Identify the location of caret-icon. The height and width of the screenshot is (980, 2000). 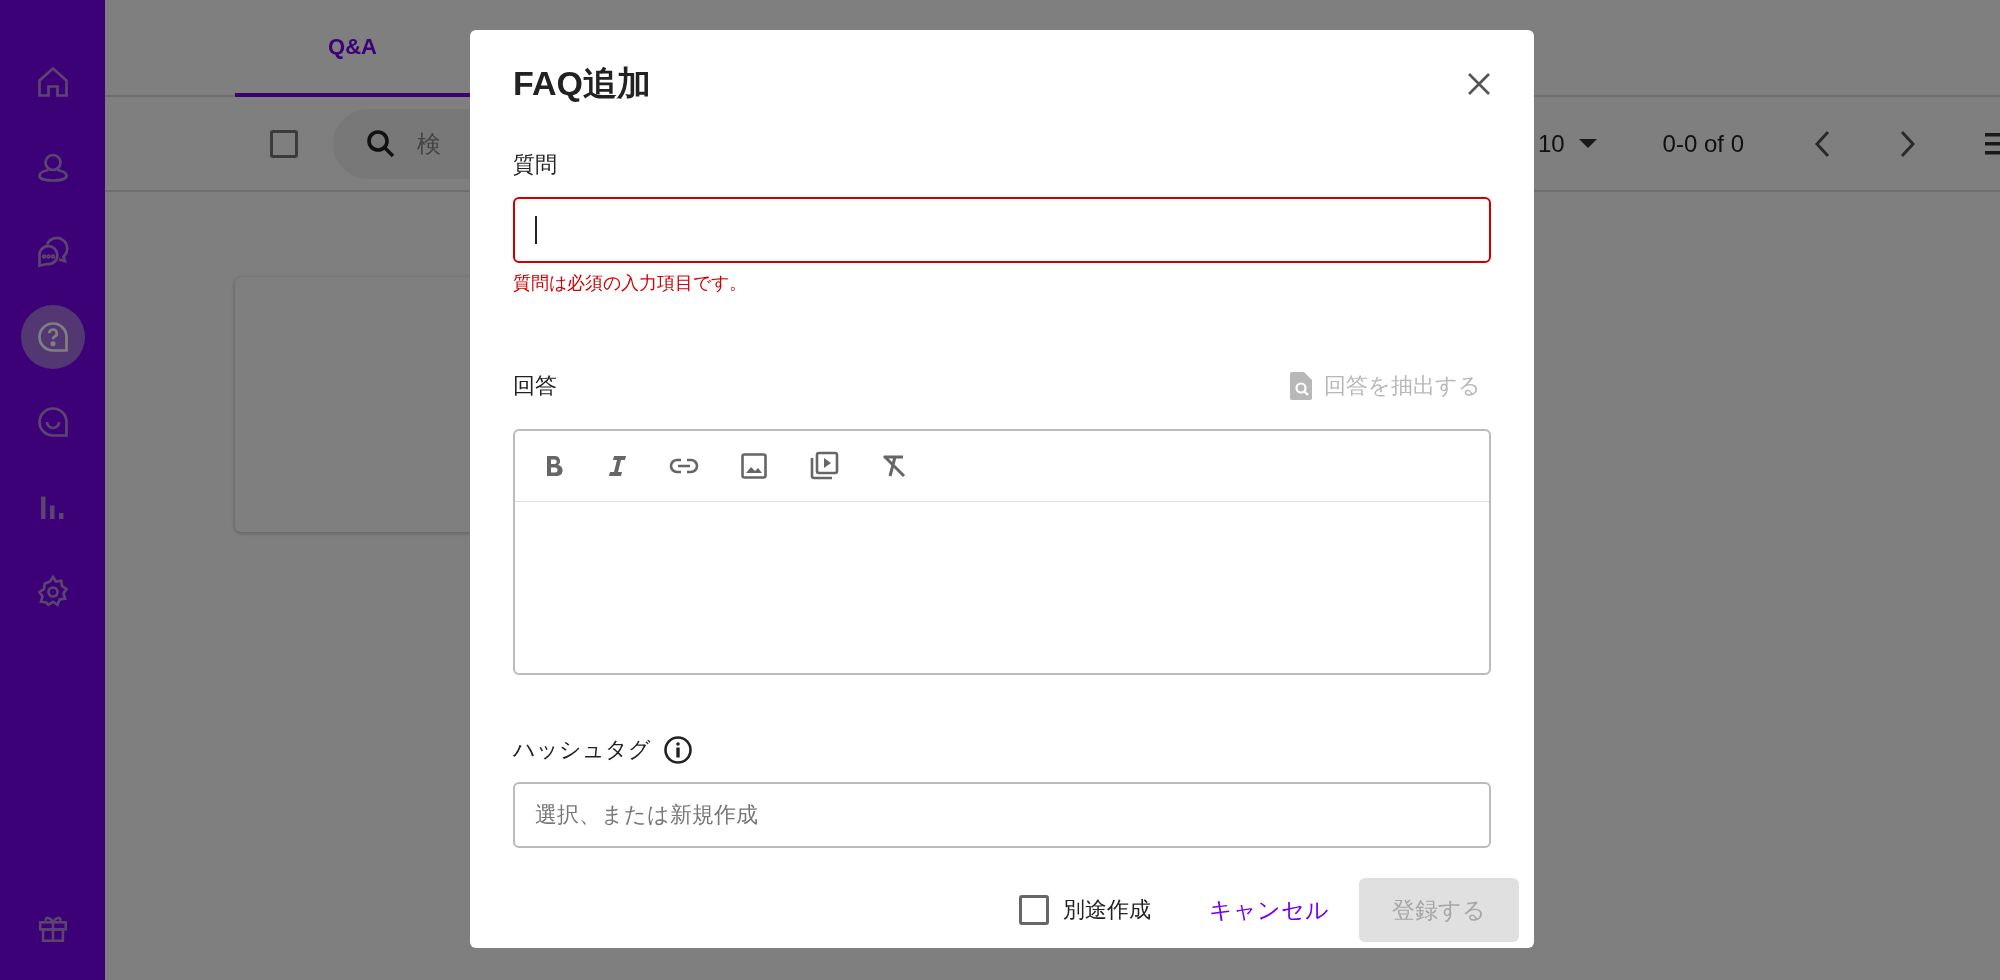
(1587, 143).